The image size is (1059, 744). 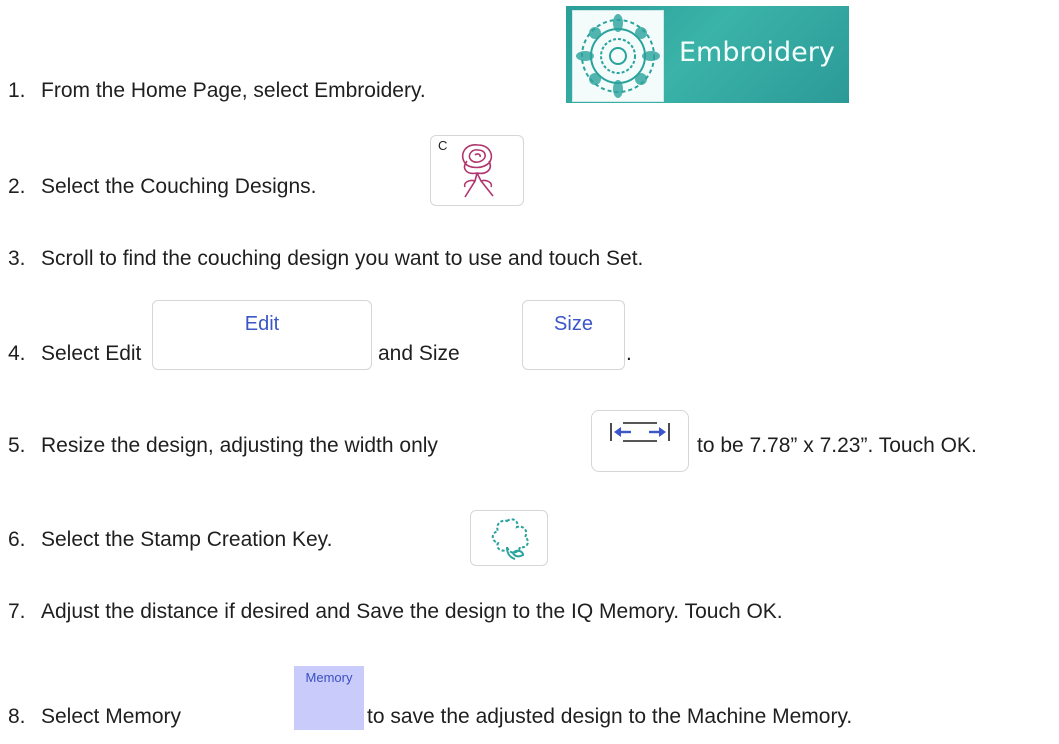 I want to click on step-5-post: to be 7.78” x 7.23”. Touch OK., so click(x=837, y=445).